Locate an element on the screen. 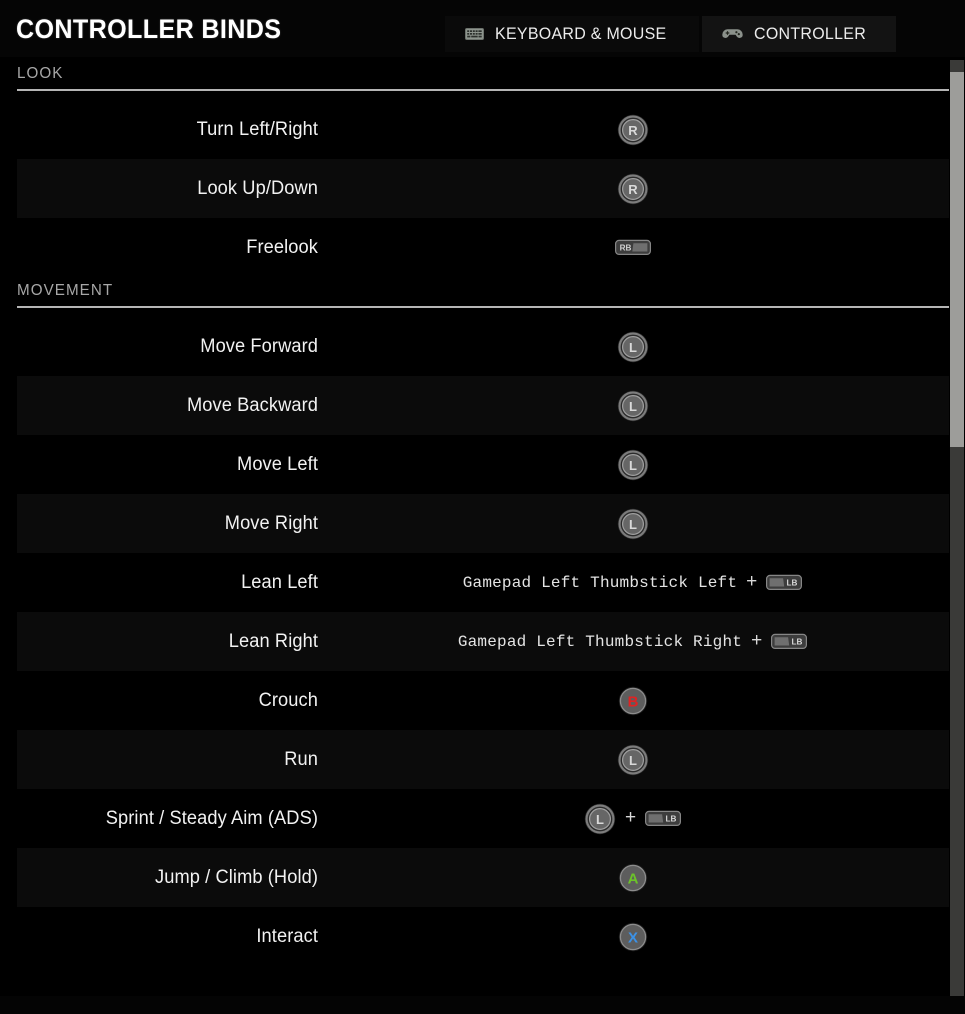 The height and width of the screenshot is (1014, 965). bind-label: Look Up/Down is located at coordinates (257, 188).